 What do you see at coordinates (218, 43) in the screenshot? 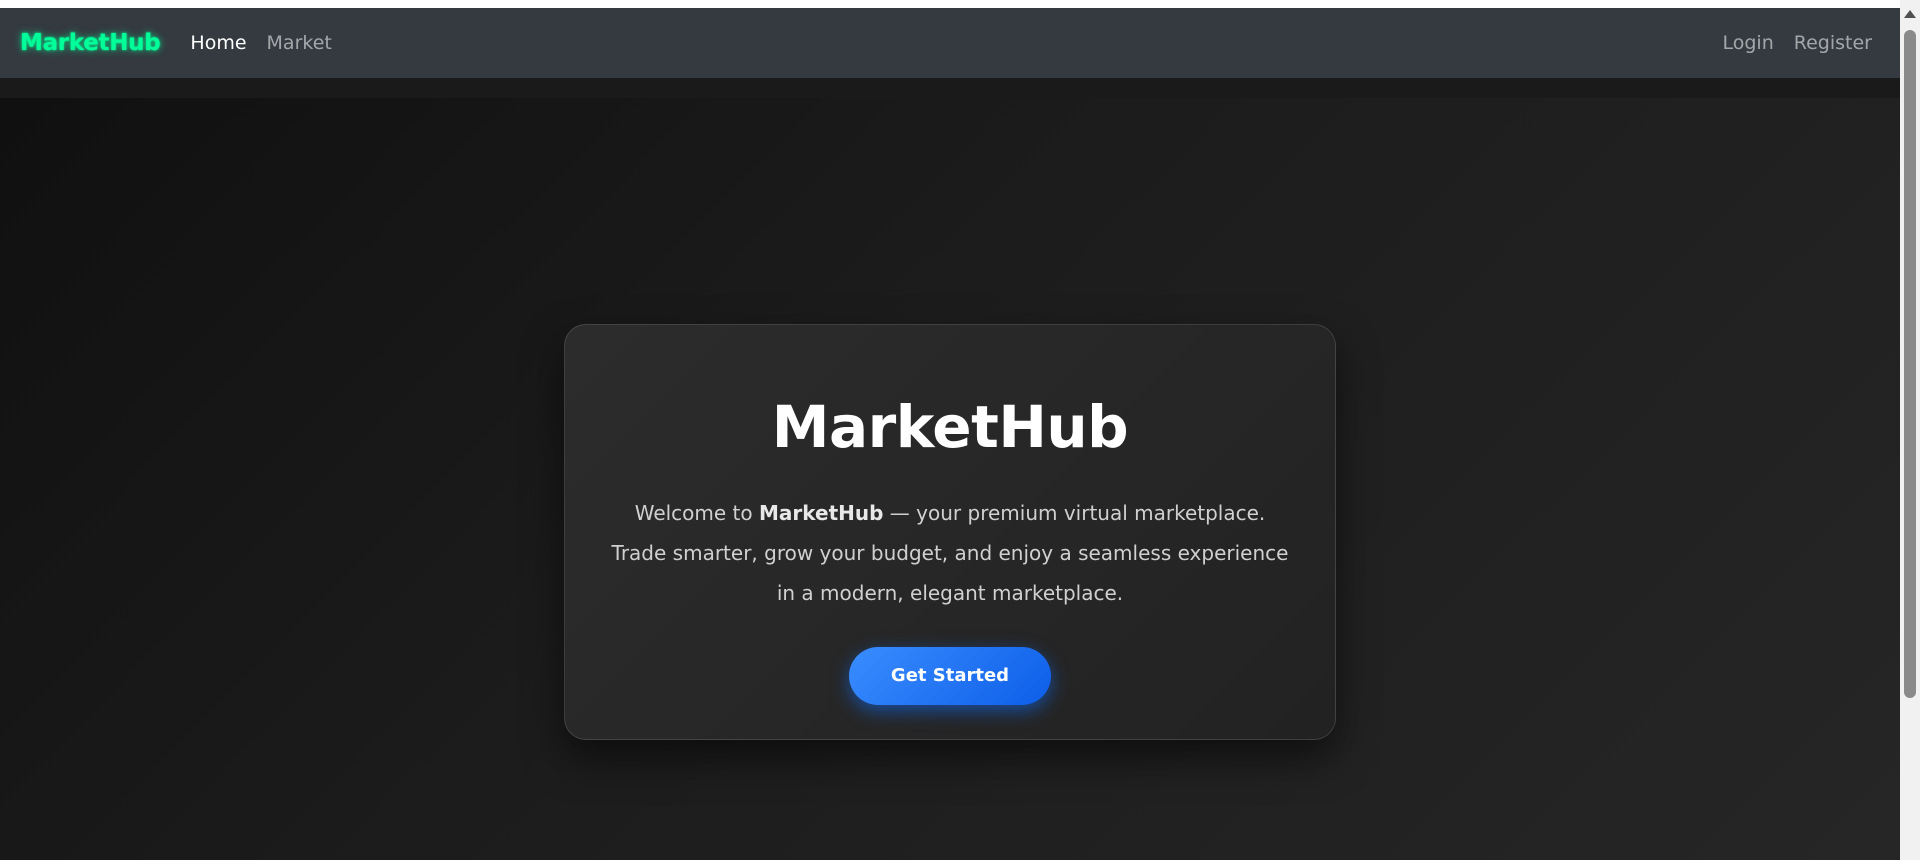
I see `nav-link-home: Home` at bounding box center [218, 43].